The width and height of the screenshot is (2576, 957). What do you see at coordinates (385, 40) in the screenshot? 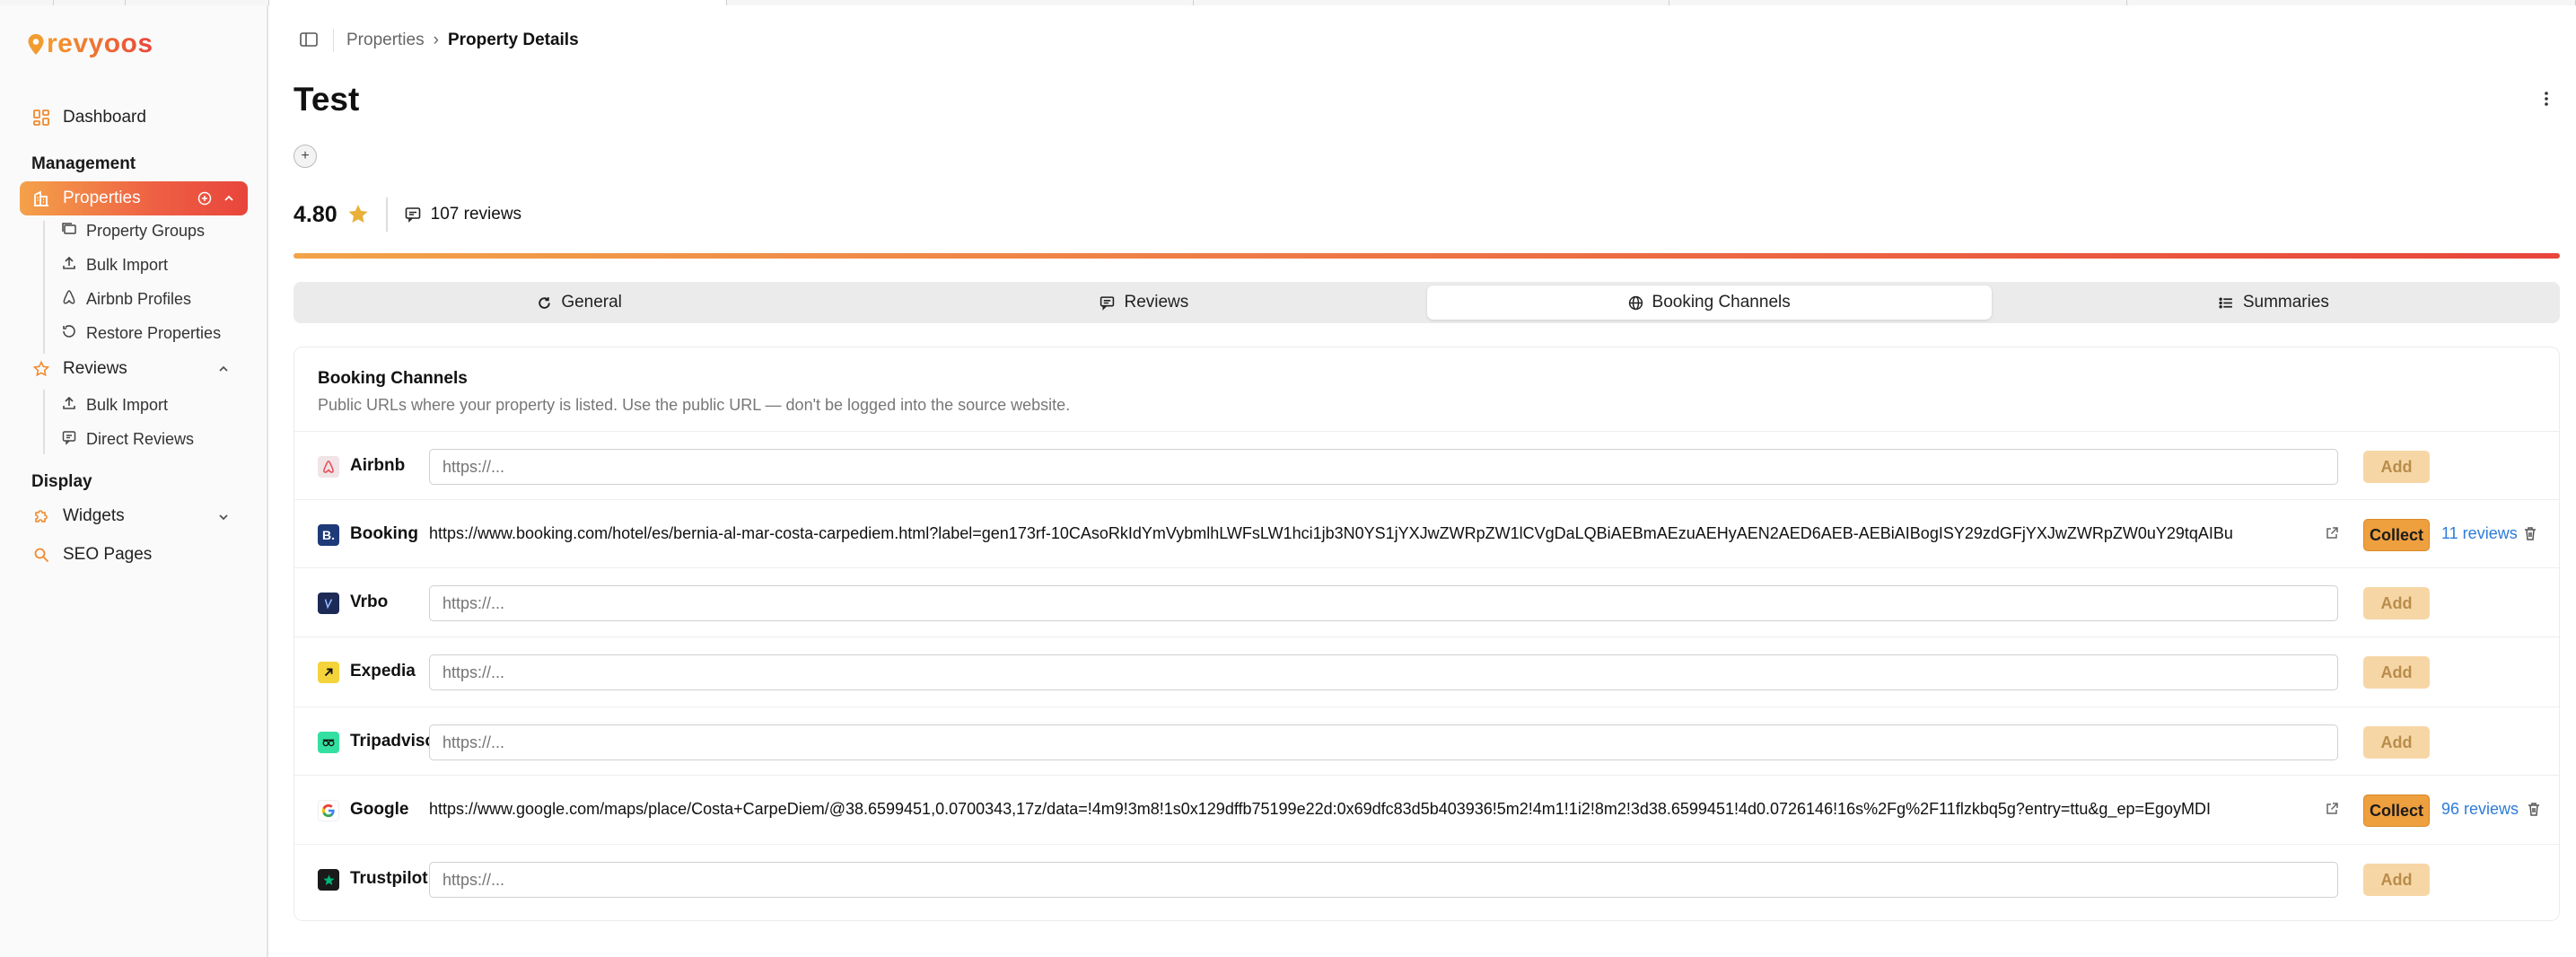
I see `breadcrumb-properties: Properties` at bounding box center [385, 40].